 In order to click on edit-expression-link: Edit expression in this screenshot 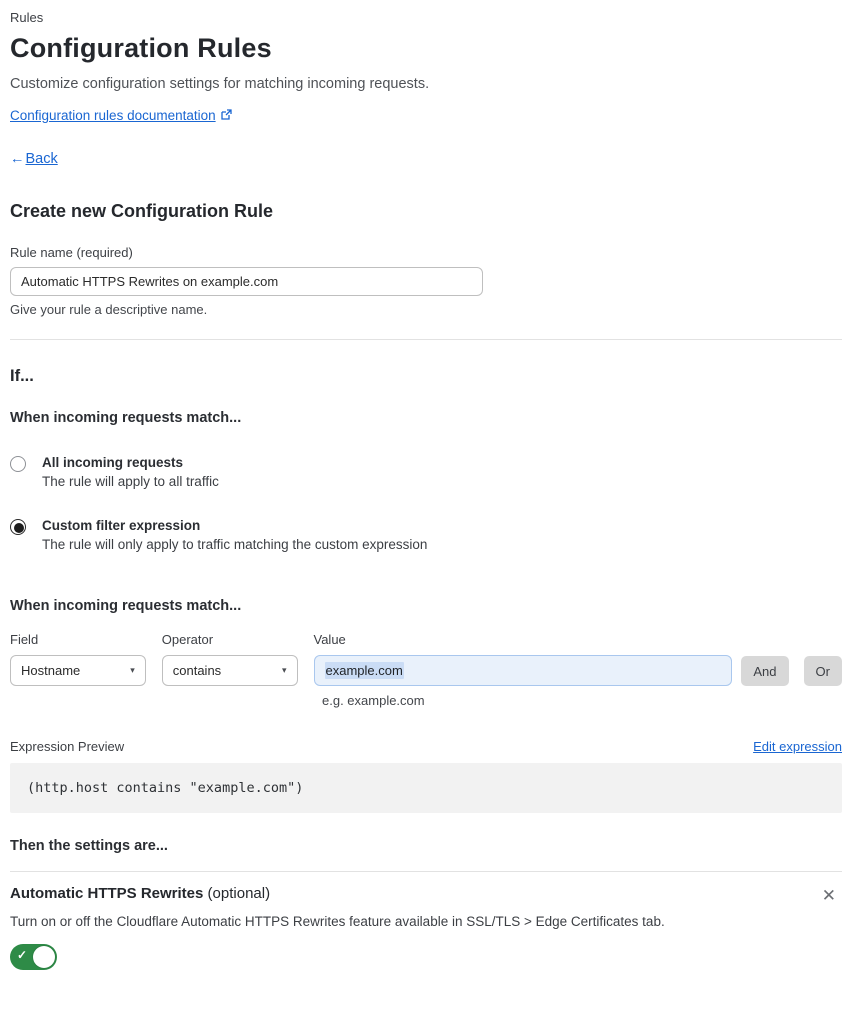, I will do `click(797, 746)`.